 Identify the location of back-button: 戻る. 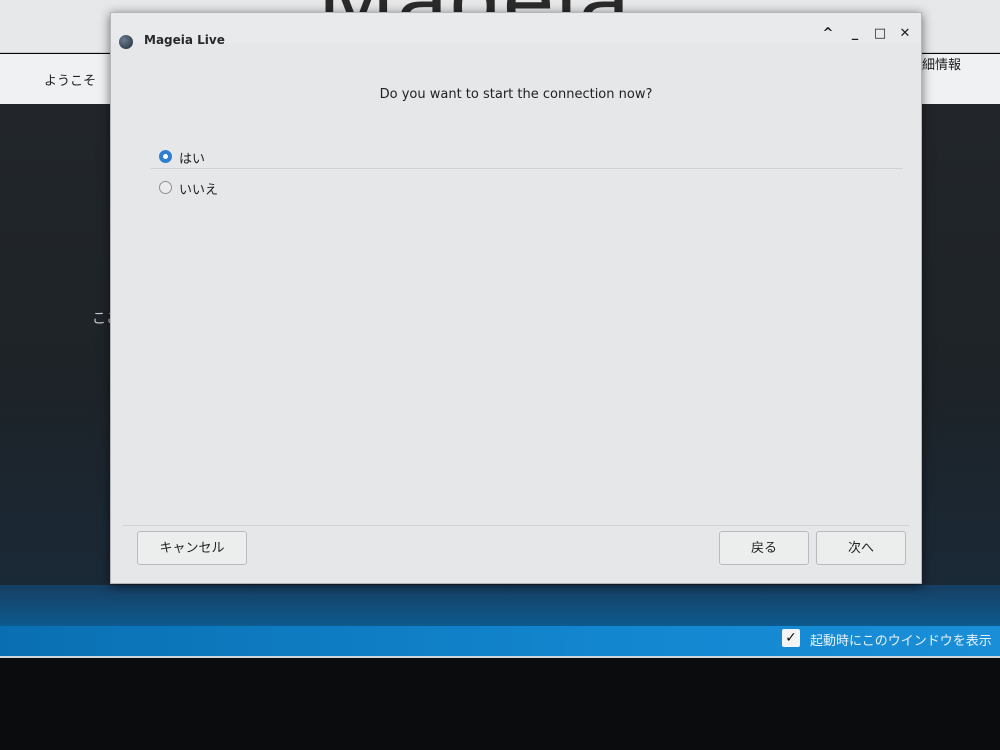
(764, 548).